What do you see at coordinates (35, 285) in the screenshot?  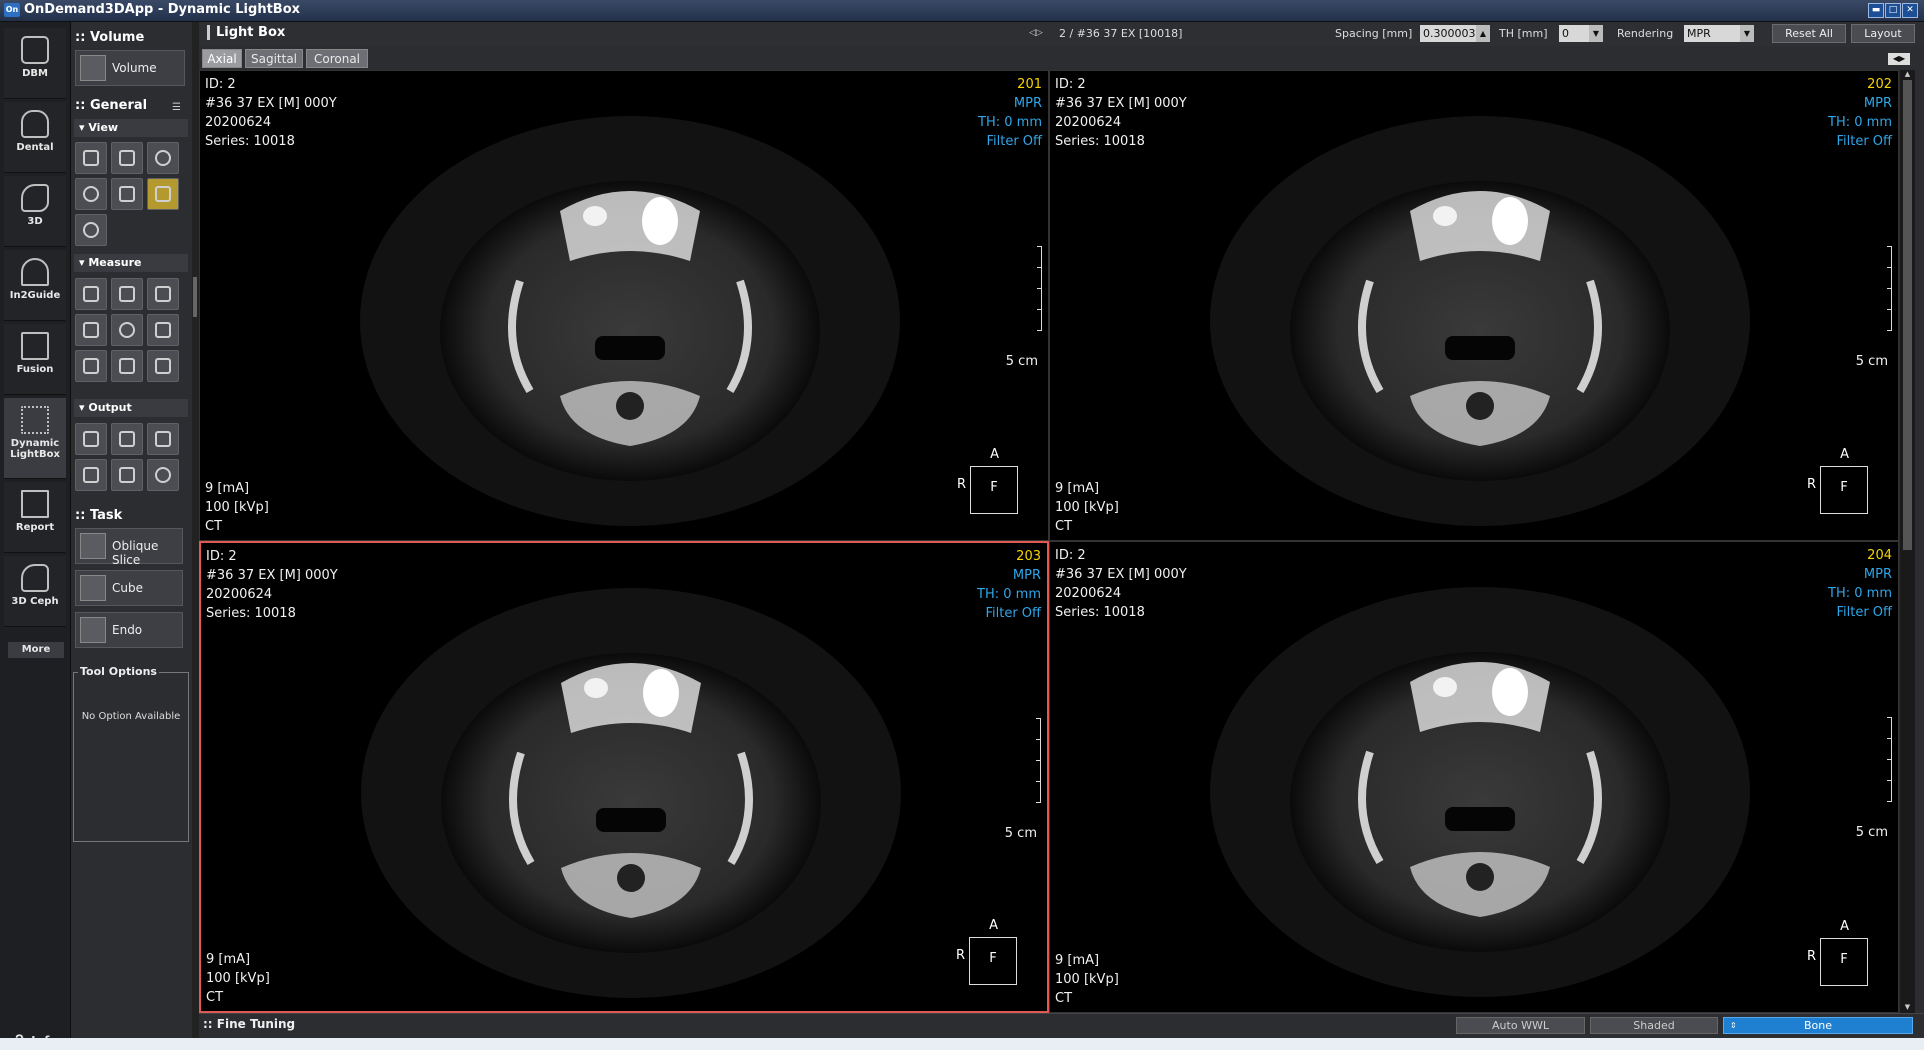 I see `rail-item-in2guide: In2Guide` at bounding box center [35, 285].